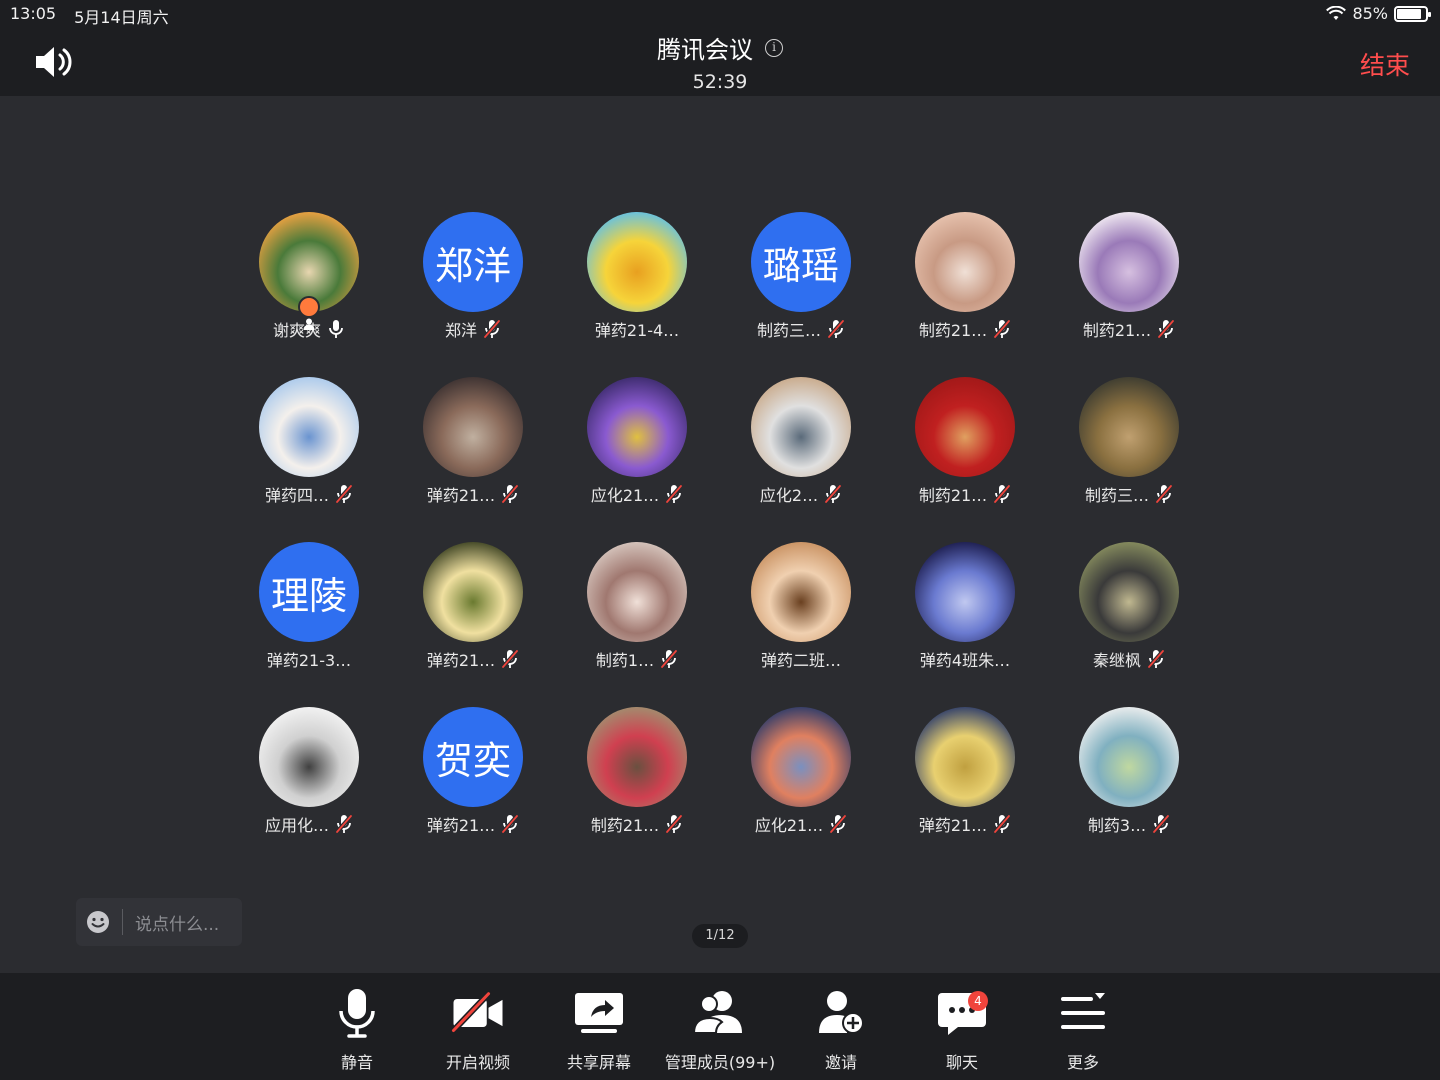 The width and height of the screenshot is (1440, 1080). What do you see at coordinates (705, 50) in the screenshot?
I see `meeting-title: 腾讯会议` at bounding box center [705, 50].